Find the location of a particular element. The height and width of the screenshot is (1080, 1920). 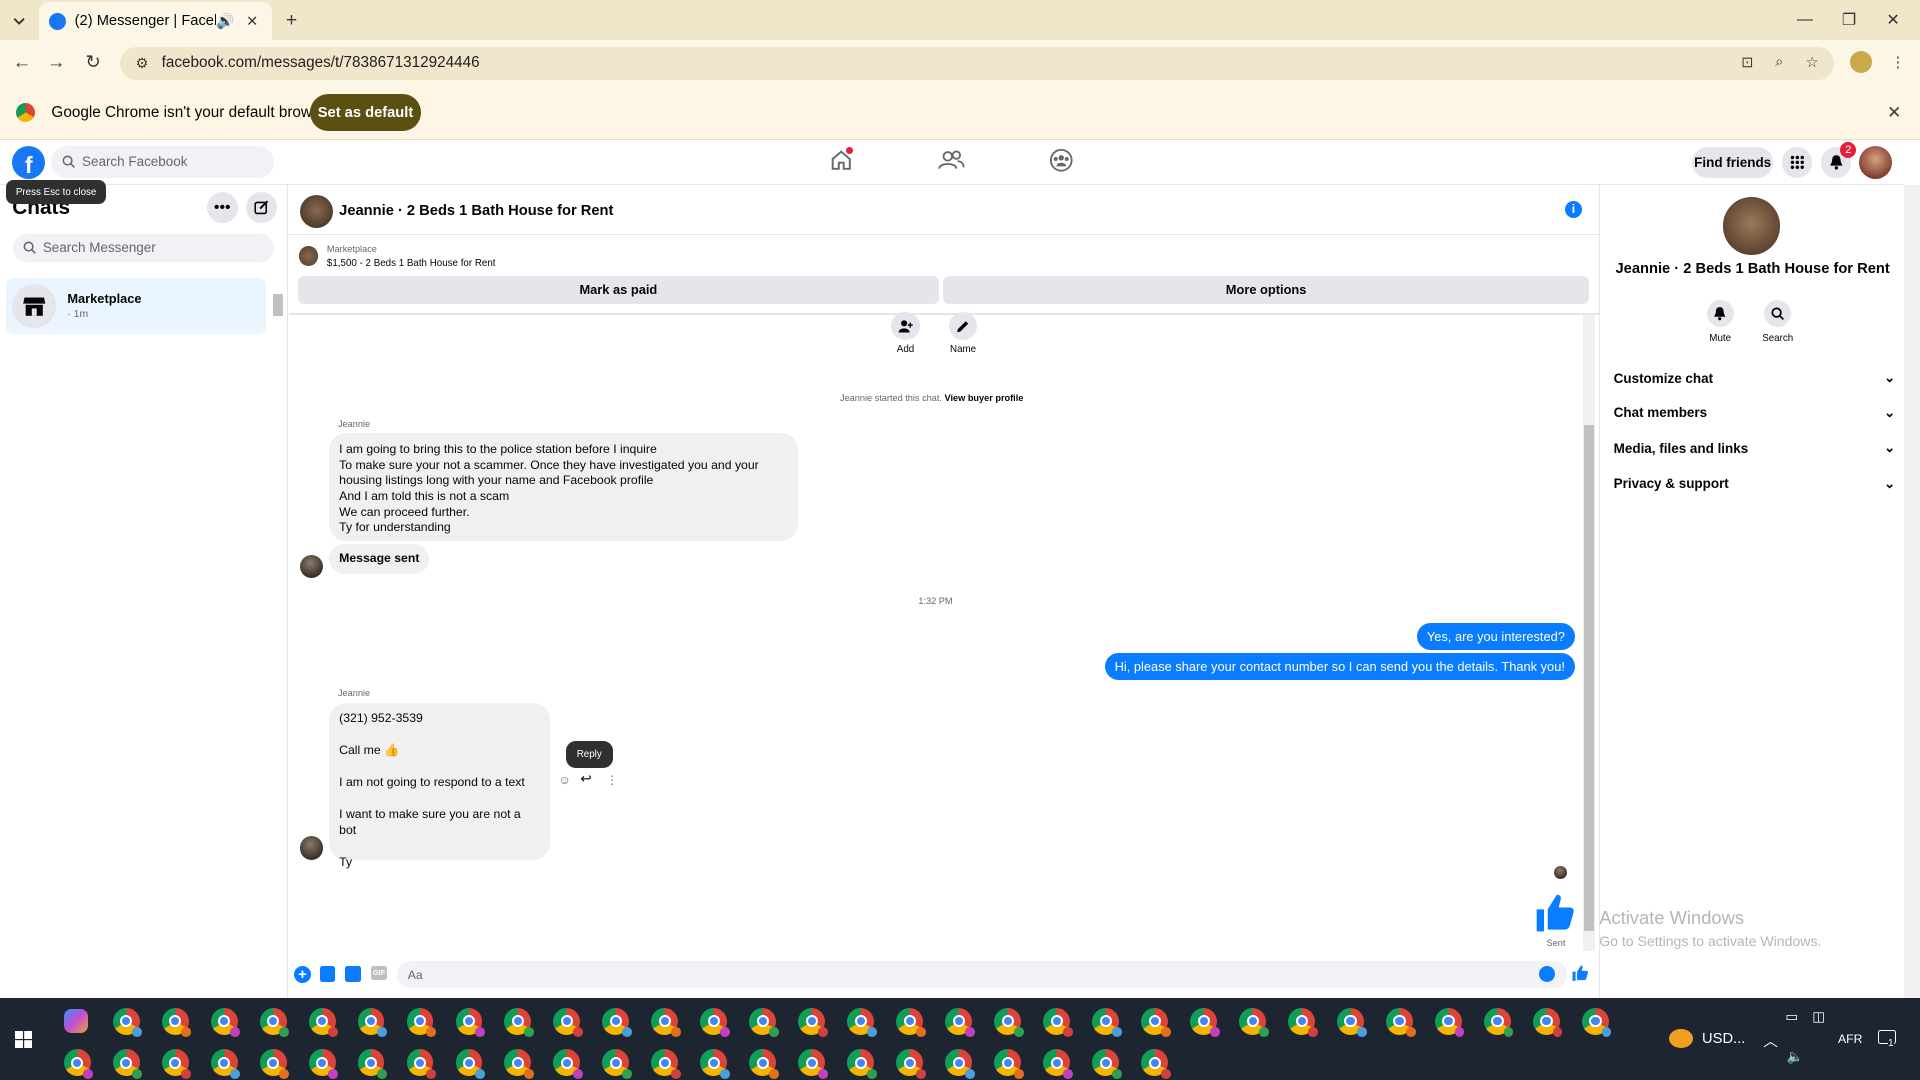

infobar-close-icon: ✕ is located at coordinates (1895, 112).